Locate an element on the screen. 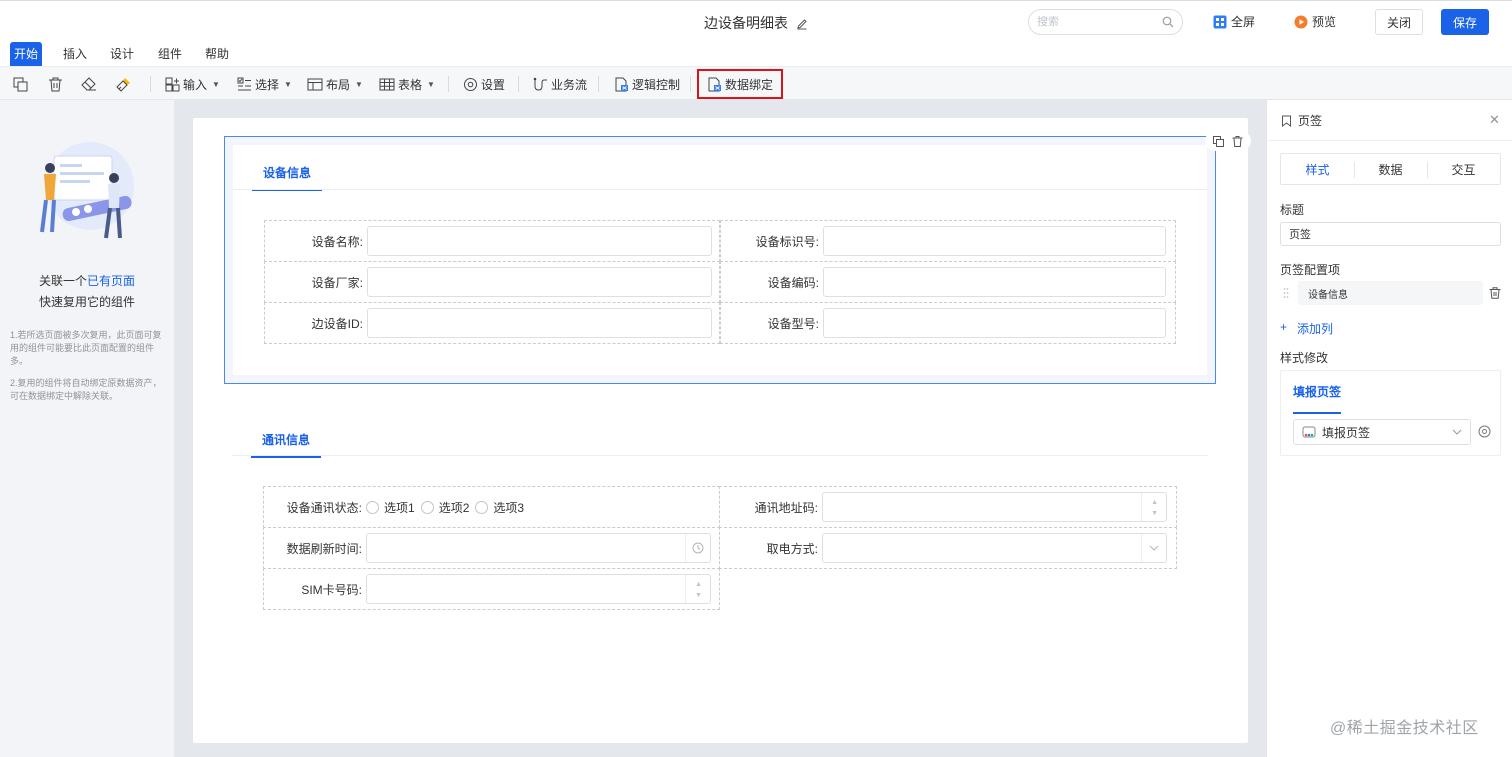 The image size is (1512, 757). tab-underline is located at coordinates (720, 455).